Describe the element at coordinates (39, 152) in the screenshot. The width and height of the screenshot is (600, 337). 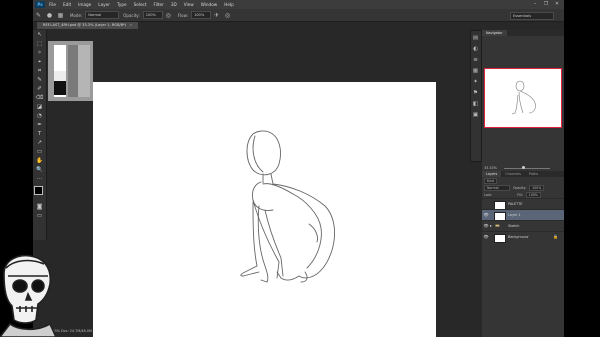
I see `shape-tool: ▭` at that location.